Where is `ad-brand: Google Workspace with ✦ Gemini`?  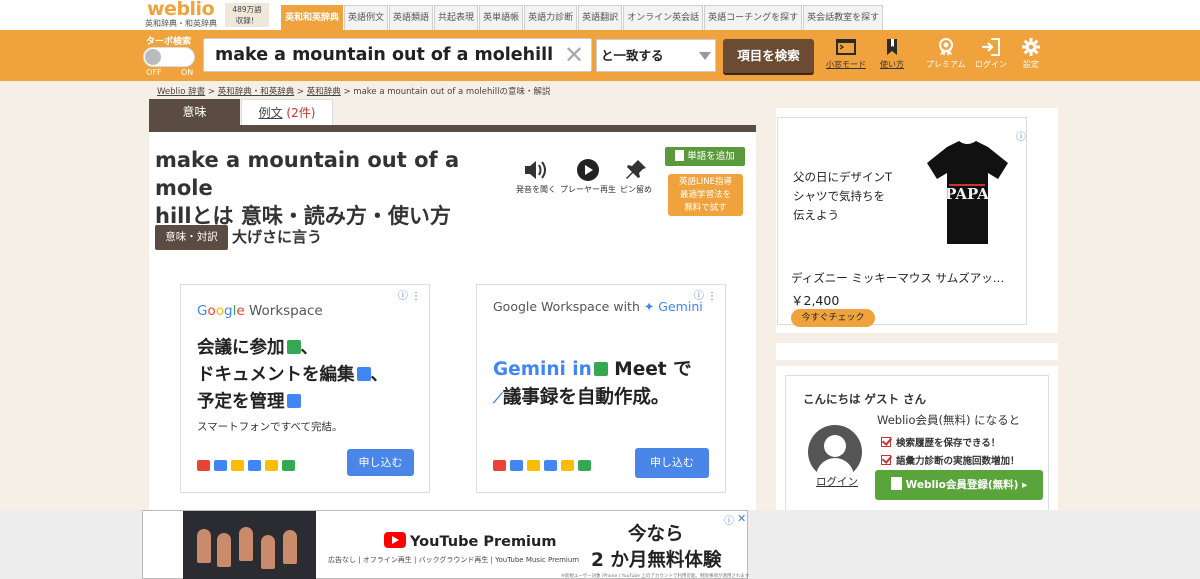
ad-brand: Google Workspace with ✦ Gemini is located at coordinates (598, 306).